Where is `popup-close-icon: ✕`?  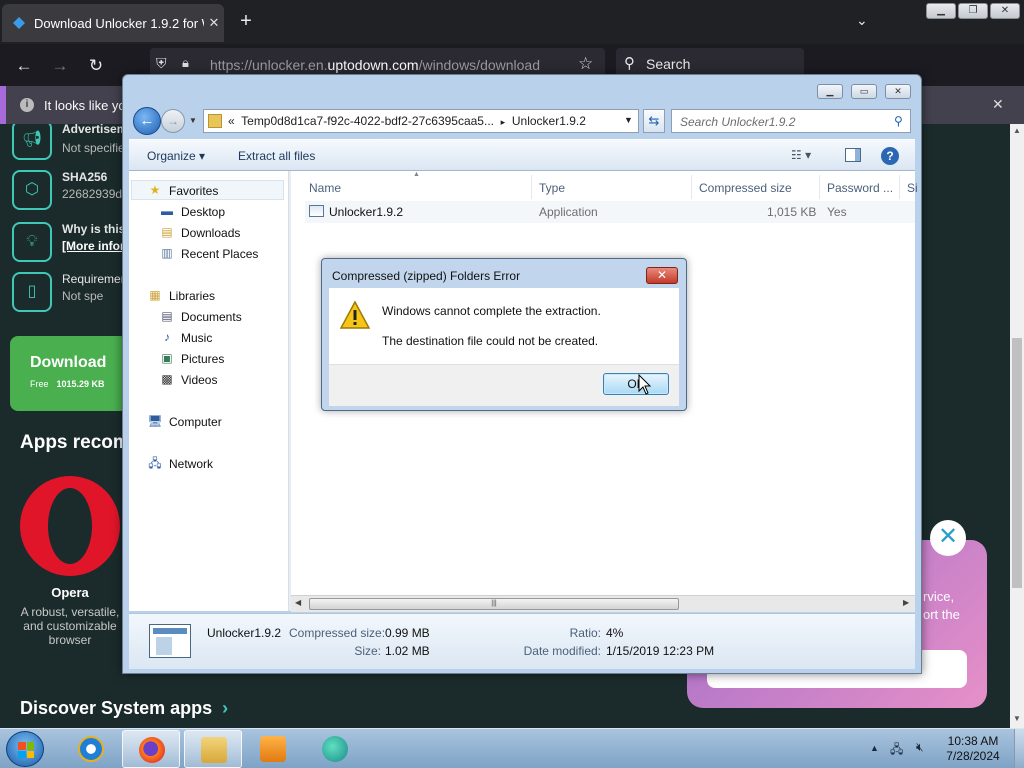
popup-close-icon: ✕ is located at coordinates (948, 538).